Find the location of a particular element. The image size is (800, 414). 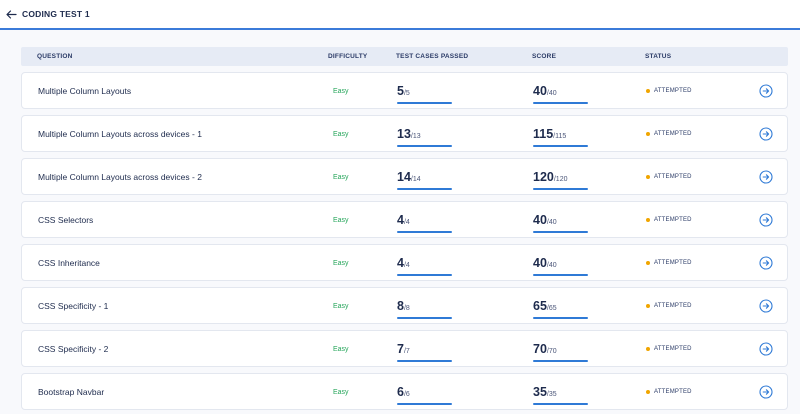

column-header-question: QUESTION is located at coordinates (55, 56).